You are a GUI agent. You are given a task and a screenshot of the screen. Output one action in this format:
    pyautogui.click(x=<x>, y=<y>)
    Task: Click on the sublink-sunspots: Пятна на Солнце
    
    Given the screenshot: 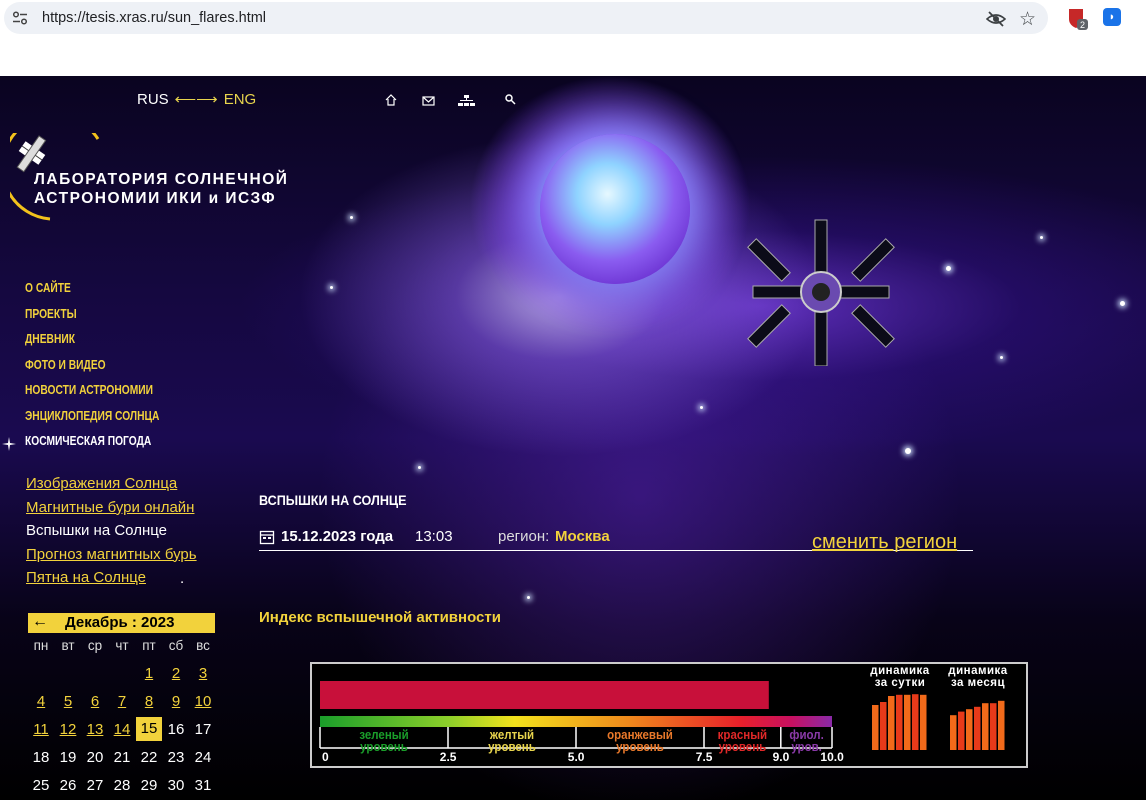 What is the action you would take?
    pyautogui.click(x=111, y=581)
    